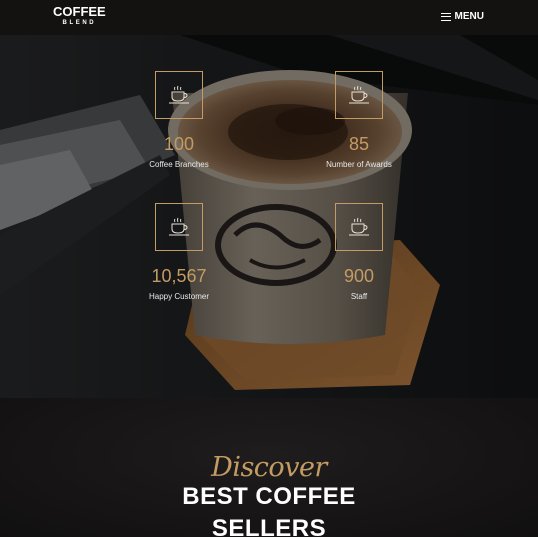  What do you see at coordinates (179, 296) in the screenshot?
I see `counter-label: Happy Customer` at bounding box center [179, 296].